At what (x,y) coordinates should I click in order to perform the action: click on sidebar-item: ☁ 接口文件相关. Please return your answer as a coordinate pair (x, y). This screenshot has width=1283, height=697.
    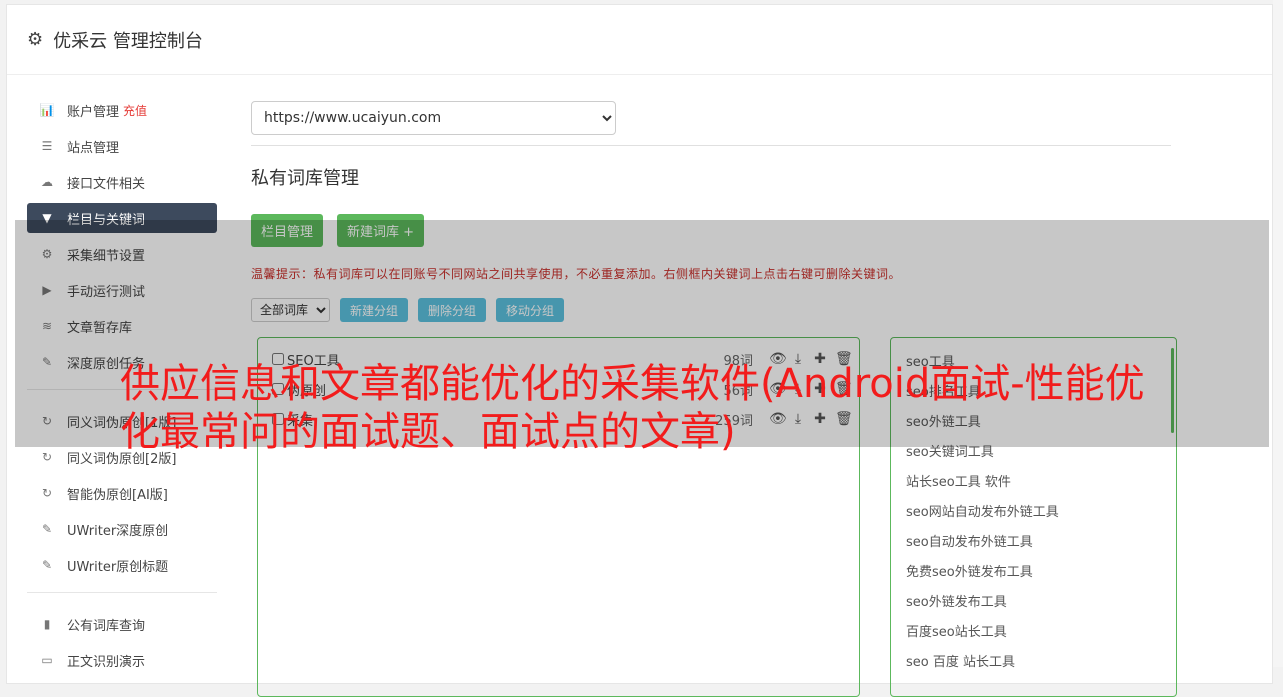
    Looking at the image, I should click on (122, 182).